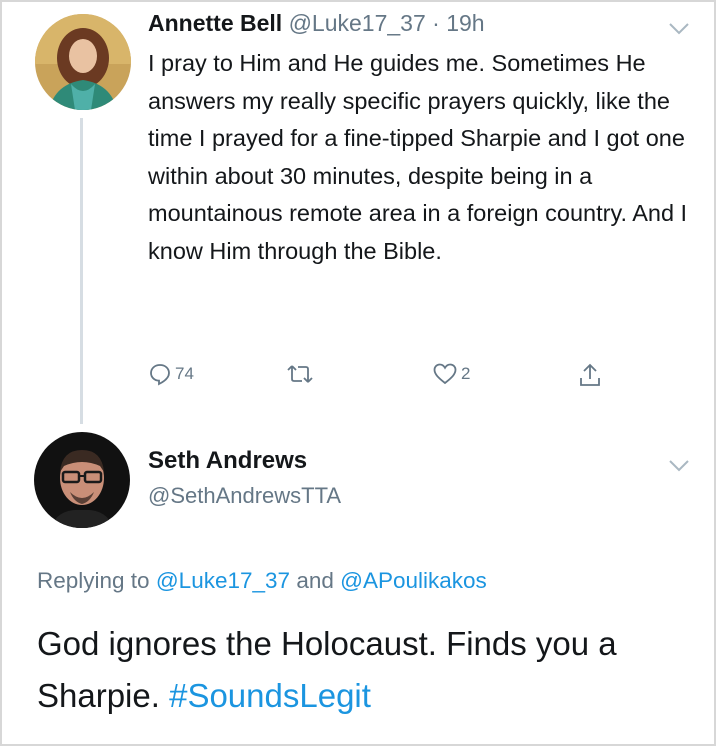  Describe the element at coordinates (223, 580) in the screenshot. I see `replying-user-link-1: @Luke17_37` at that location.